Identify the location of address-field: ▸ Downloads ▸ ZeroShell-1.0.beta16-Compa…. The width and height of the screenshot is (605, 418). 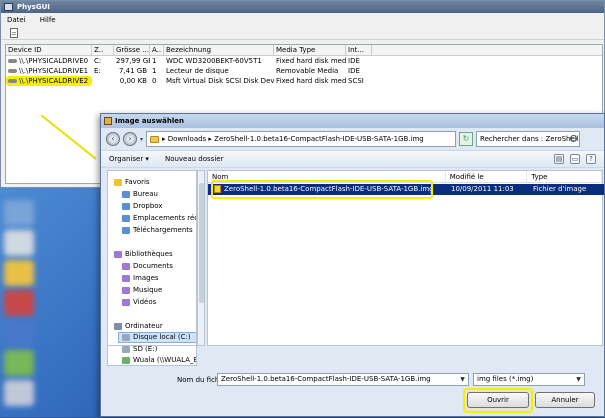
(301, 139).